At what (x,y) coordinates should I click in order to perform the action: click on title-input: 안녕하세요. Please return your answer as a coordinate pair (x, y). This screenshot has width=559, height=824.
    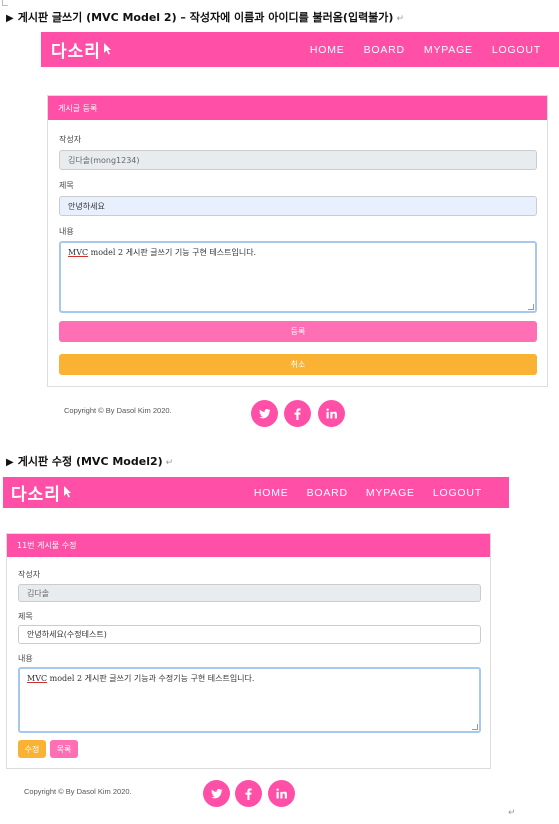
    Looking at the image, I should click on (298, 206).